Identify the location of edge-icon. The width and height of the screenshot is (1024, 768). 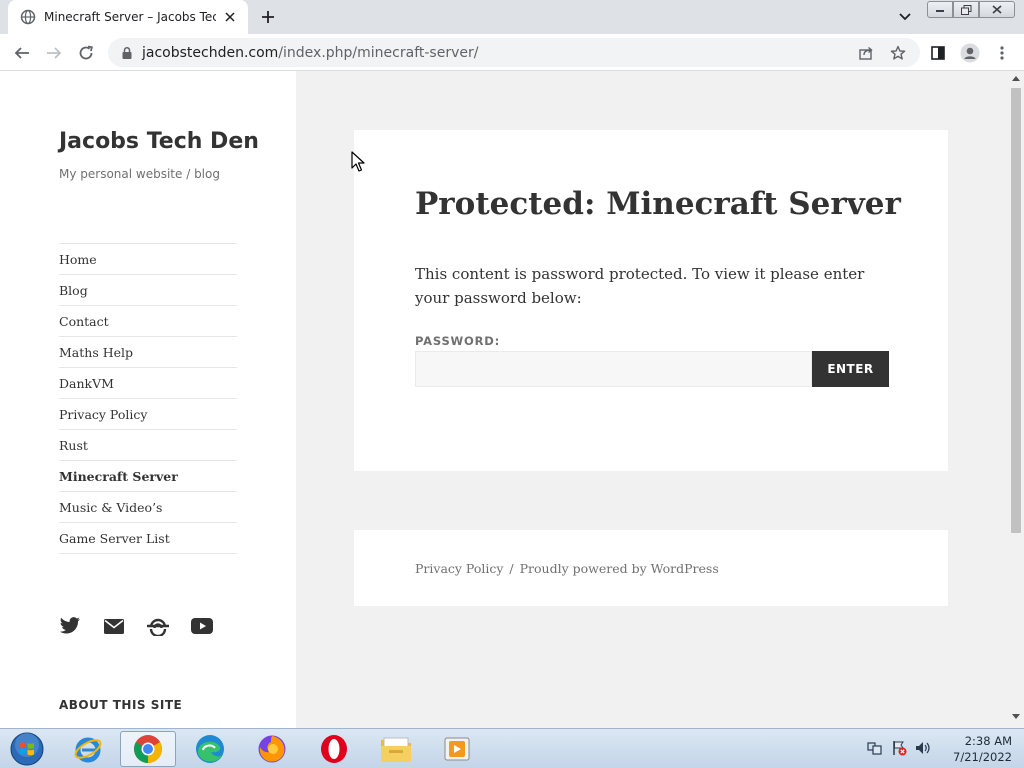
(210, 749).